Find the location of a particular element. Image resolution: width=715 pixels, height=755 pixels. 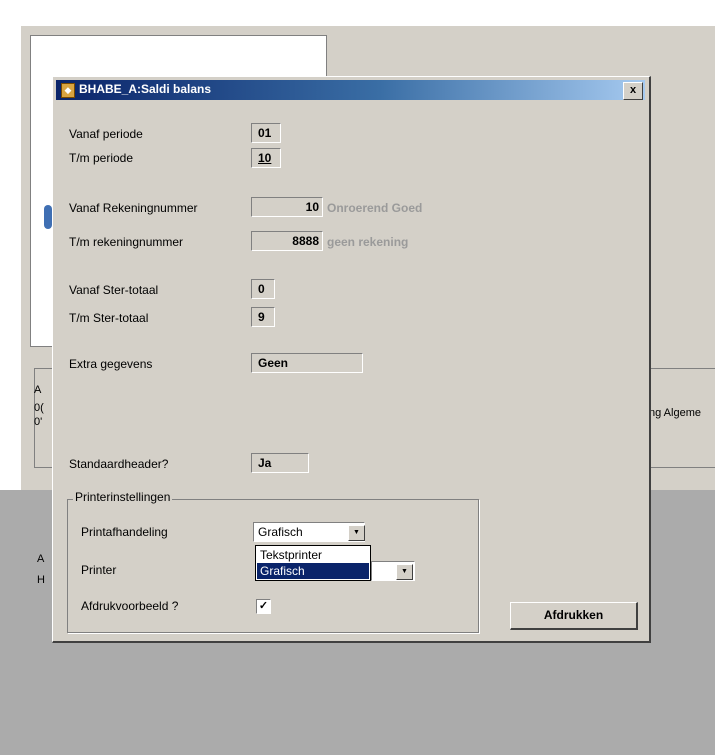

printer-label: Printer is located at coordinates (99, 570).